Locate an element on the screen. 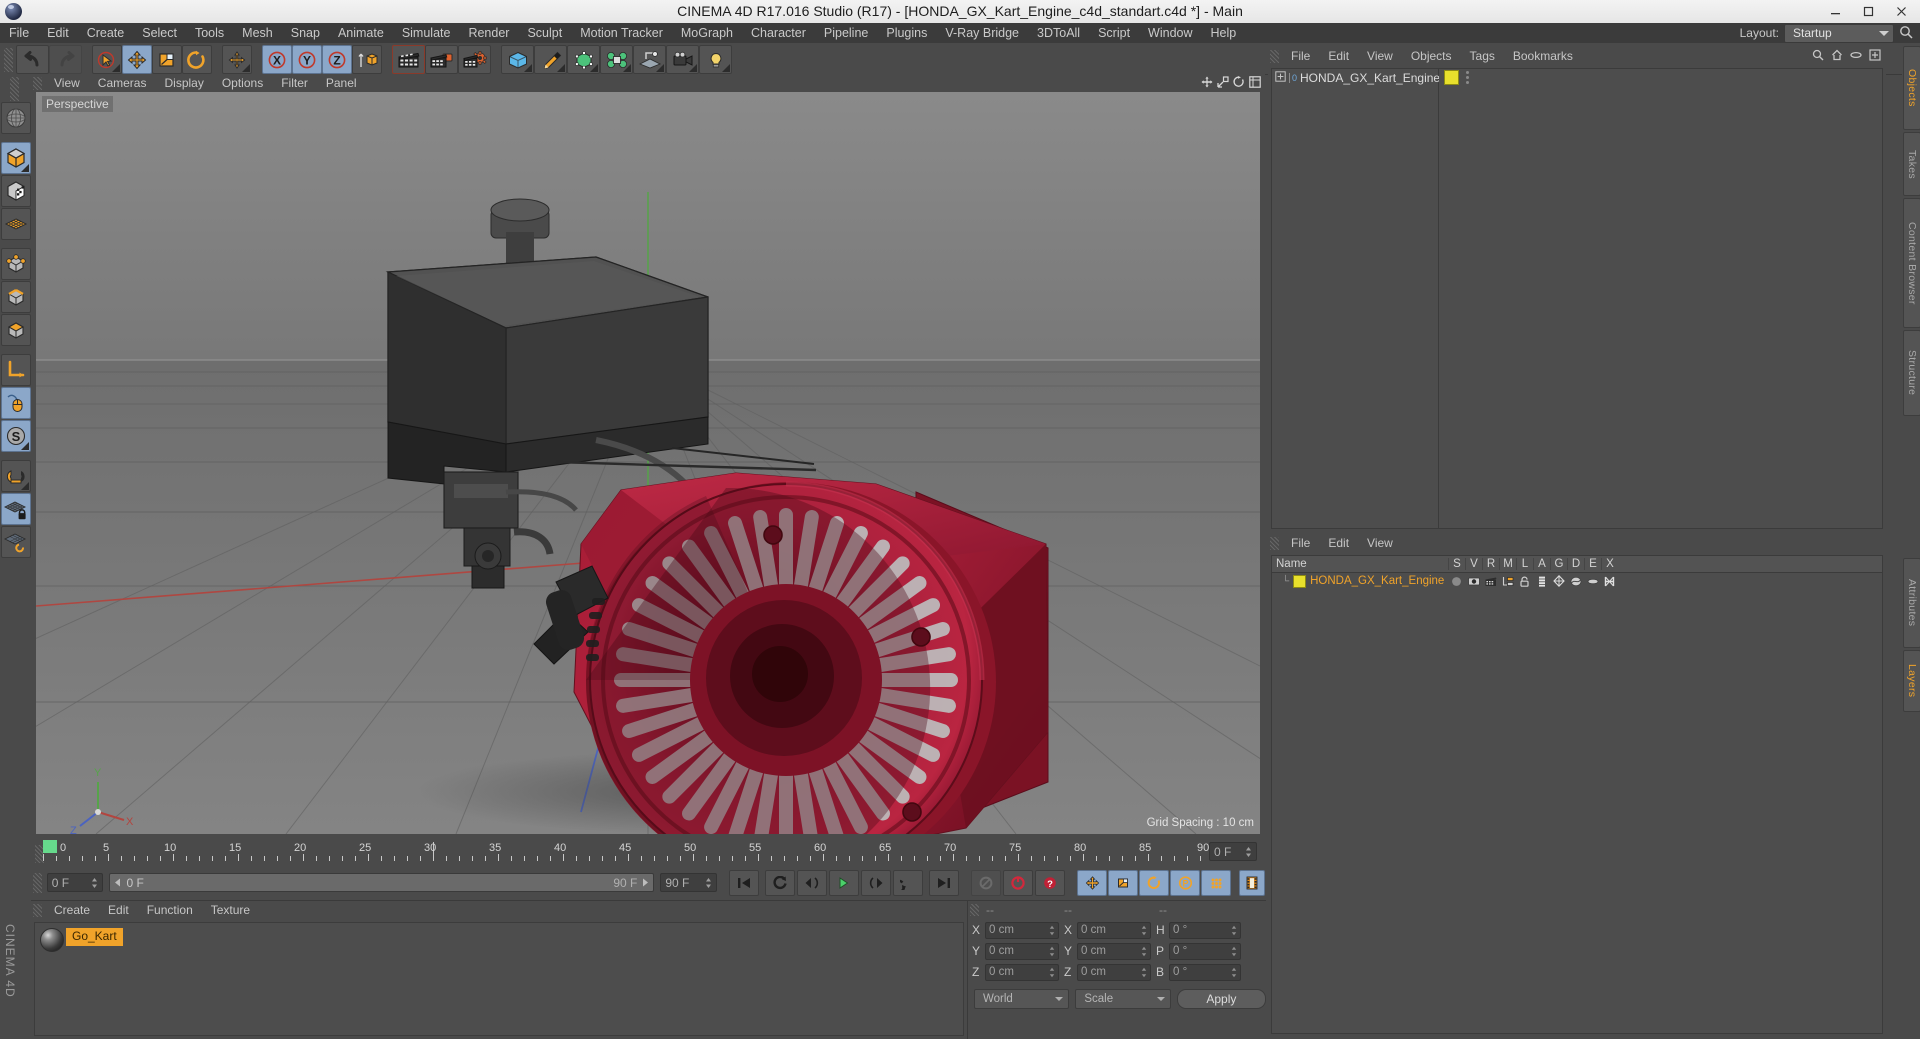 This screenshot has height=1039, width=1920. layer-visible-toggle is located at coordinates (1473, 581).